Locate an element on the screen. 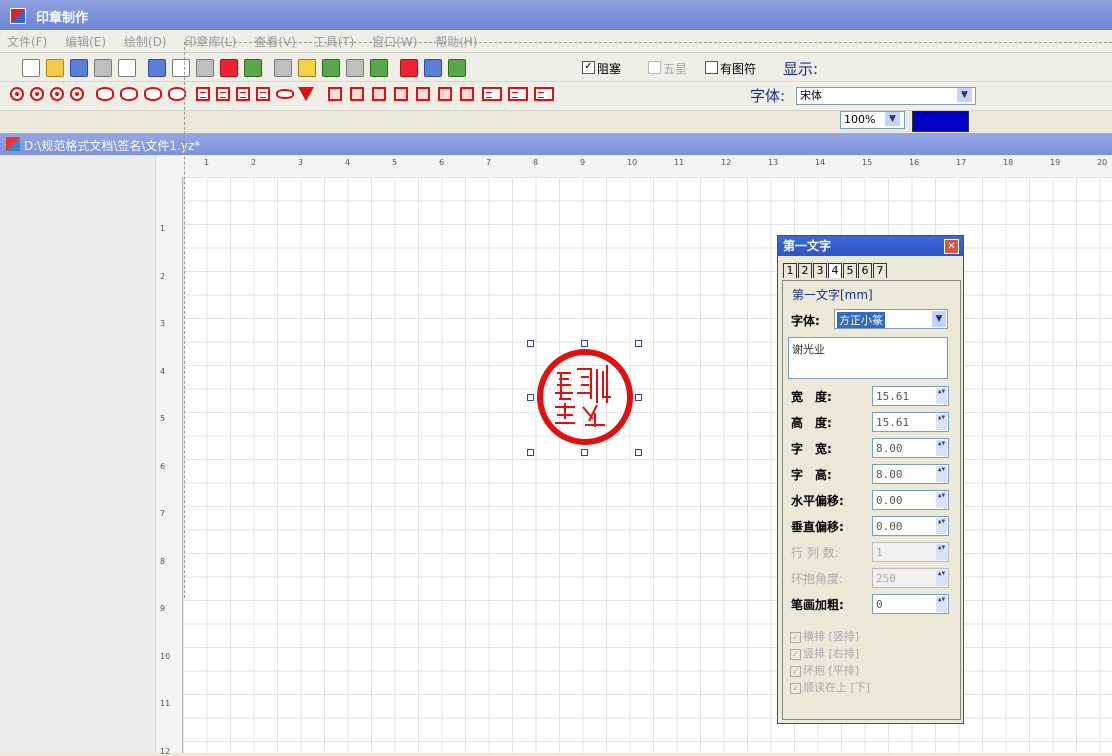 The width and height of the screenshot is (1112, 756). delete-icon is located at coordinates (229, 68).